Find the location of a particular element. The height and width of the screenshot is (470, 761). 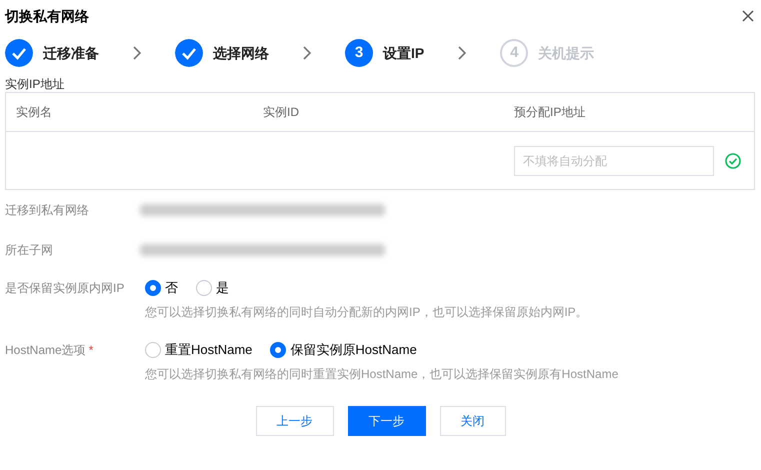

radio-label: 是 is located at coordinates (222, 288).